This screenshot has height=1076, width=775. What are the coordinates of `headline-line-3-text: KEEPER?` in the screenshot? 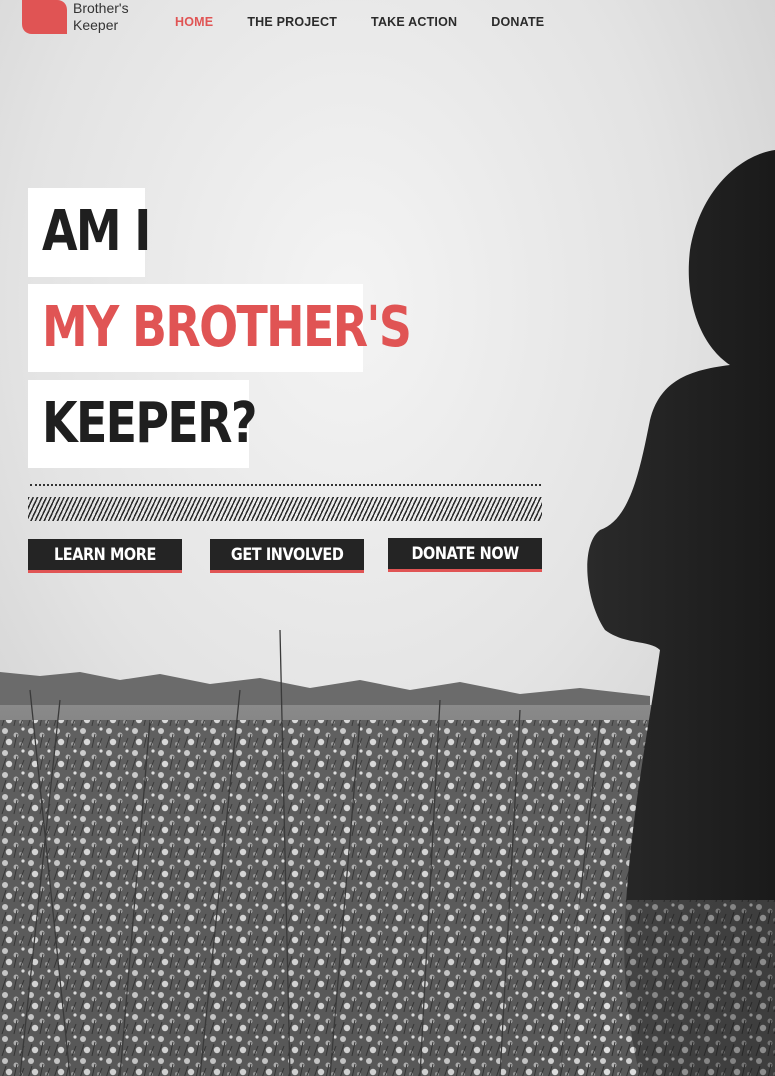 It's located at (150, 423).